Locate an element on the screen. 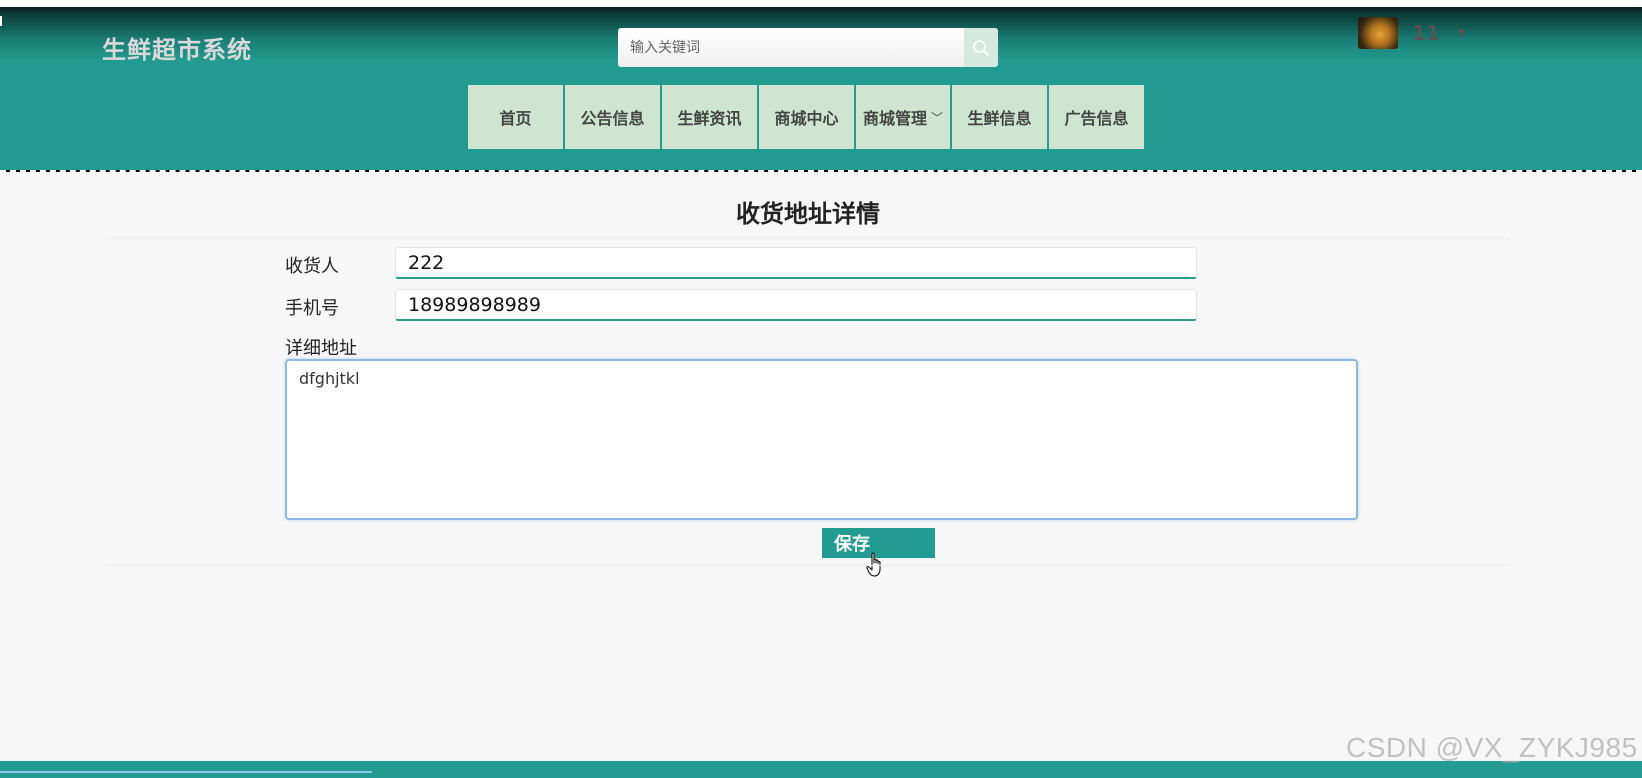 Image resolution: width=1642 pixels, height=778 pixels. search-icon is located at coordinates (981, 47).